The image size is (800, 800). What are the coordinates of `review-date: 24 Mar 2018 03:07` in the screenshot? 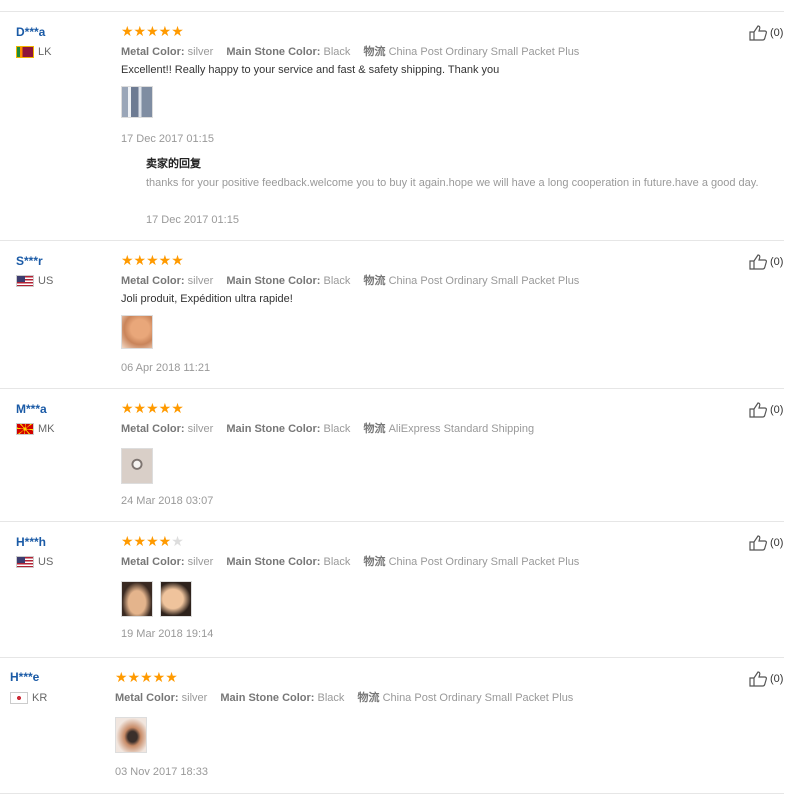 It's located at (167, 501).